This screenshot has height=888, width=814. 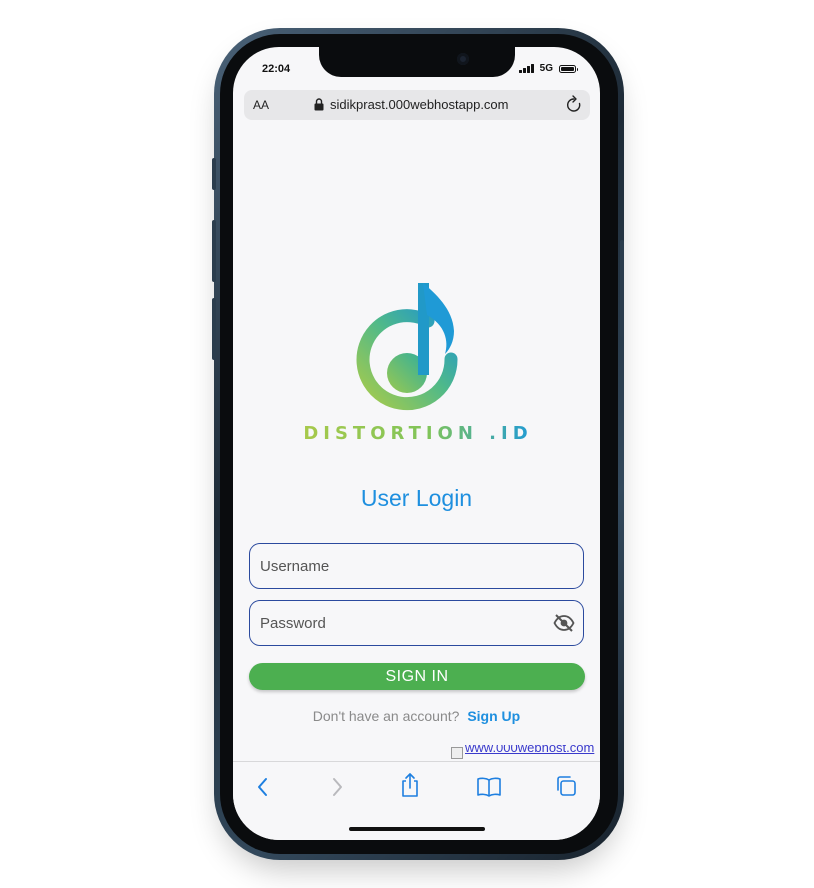 I want to click on status-indicators: 5G, so click(x=548, y=68).